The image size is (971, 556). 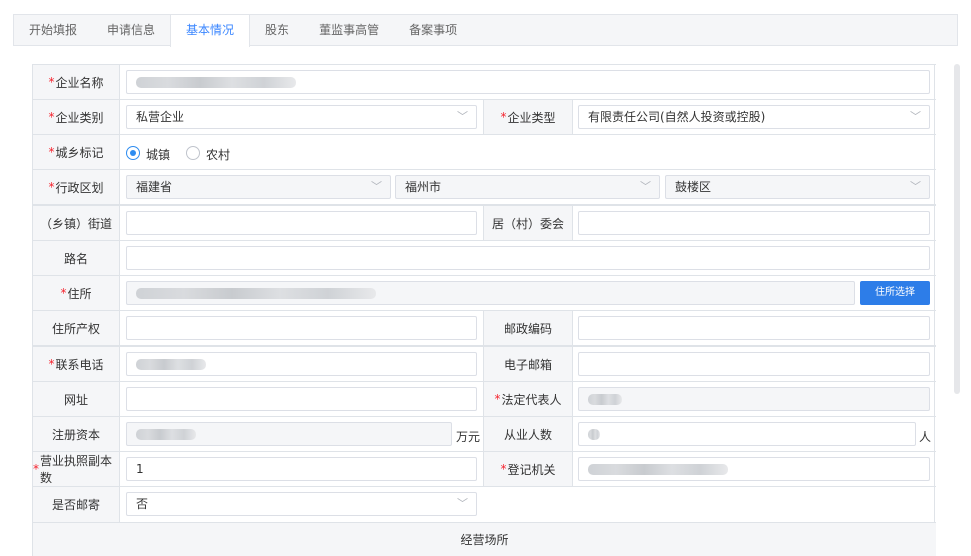 I want to click on company-name-input, so click(x=528, y=82).